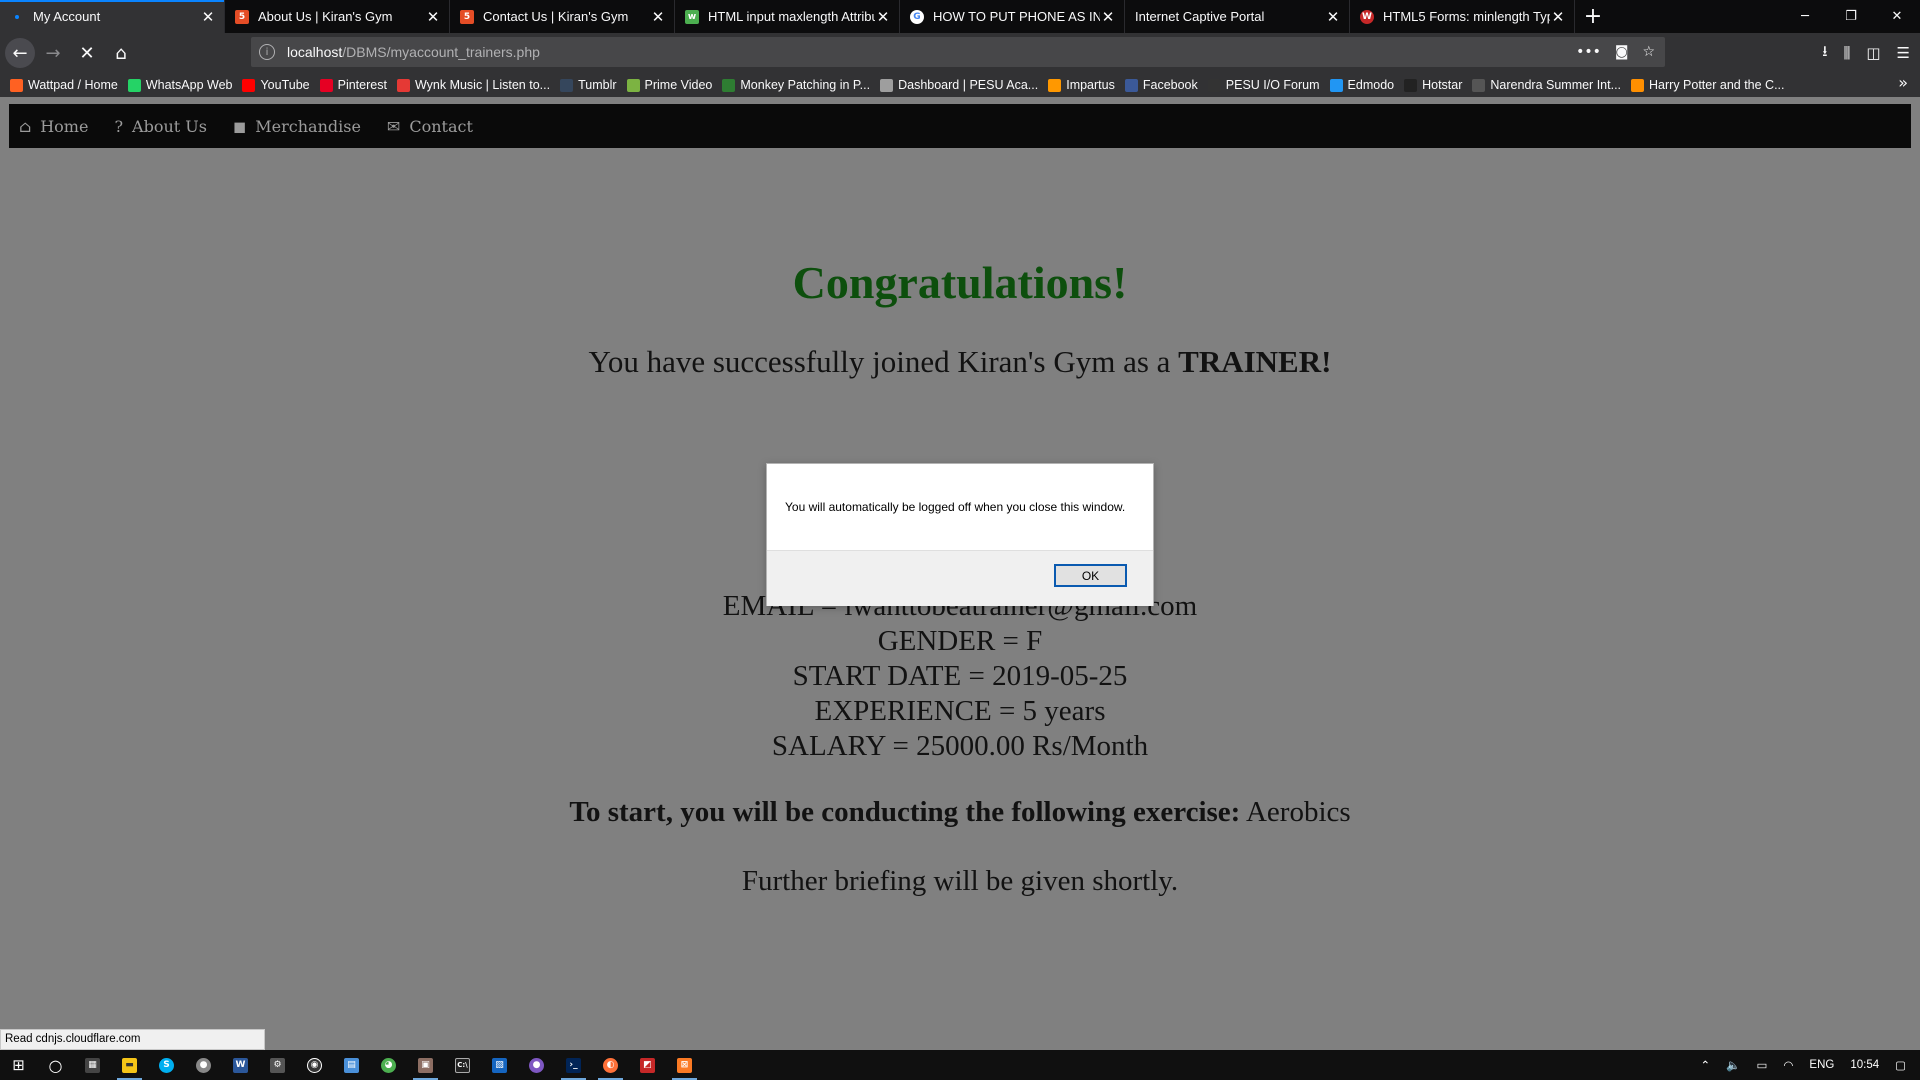 The image size is (1920, 1080). I want to click on volume-icon: 🔈, so click(1733, 1065).